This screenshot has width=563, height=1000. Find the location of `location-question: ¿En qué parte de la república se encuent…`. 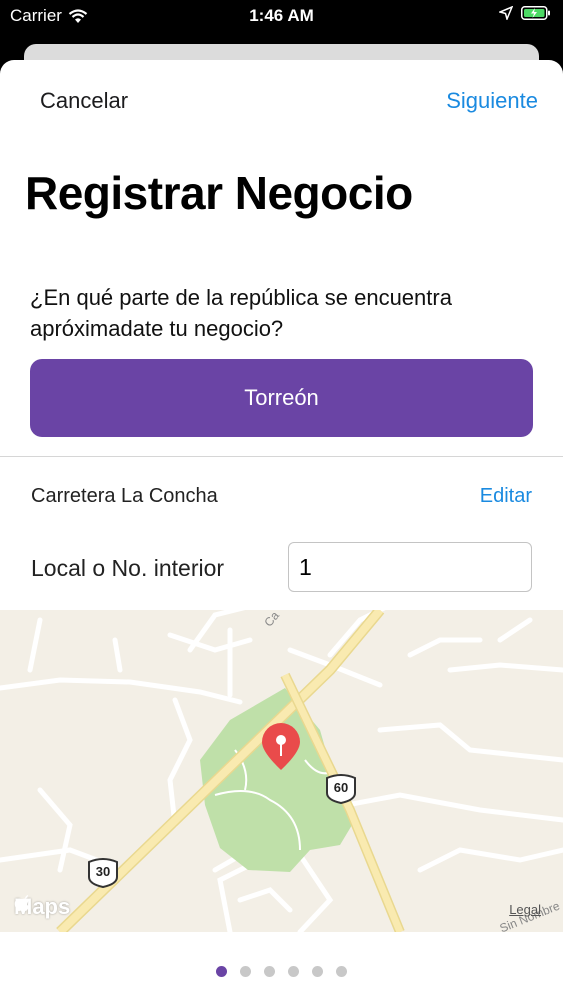

location-question: ¿En qué parte de la república se encuent… is located at coordinates (241, 313).